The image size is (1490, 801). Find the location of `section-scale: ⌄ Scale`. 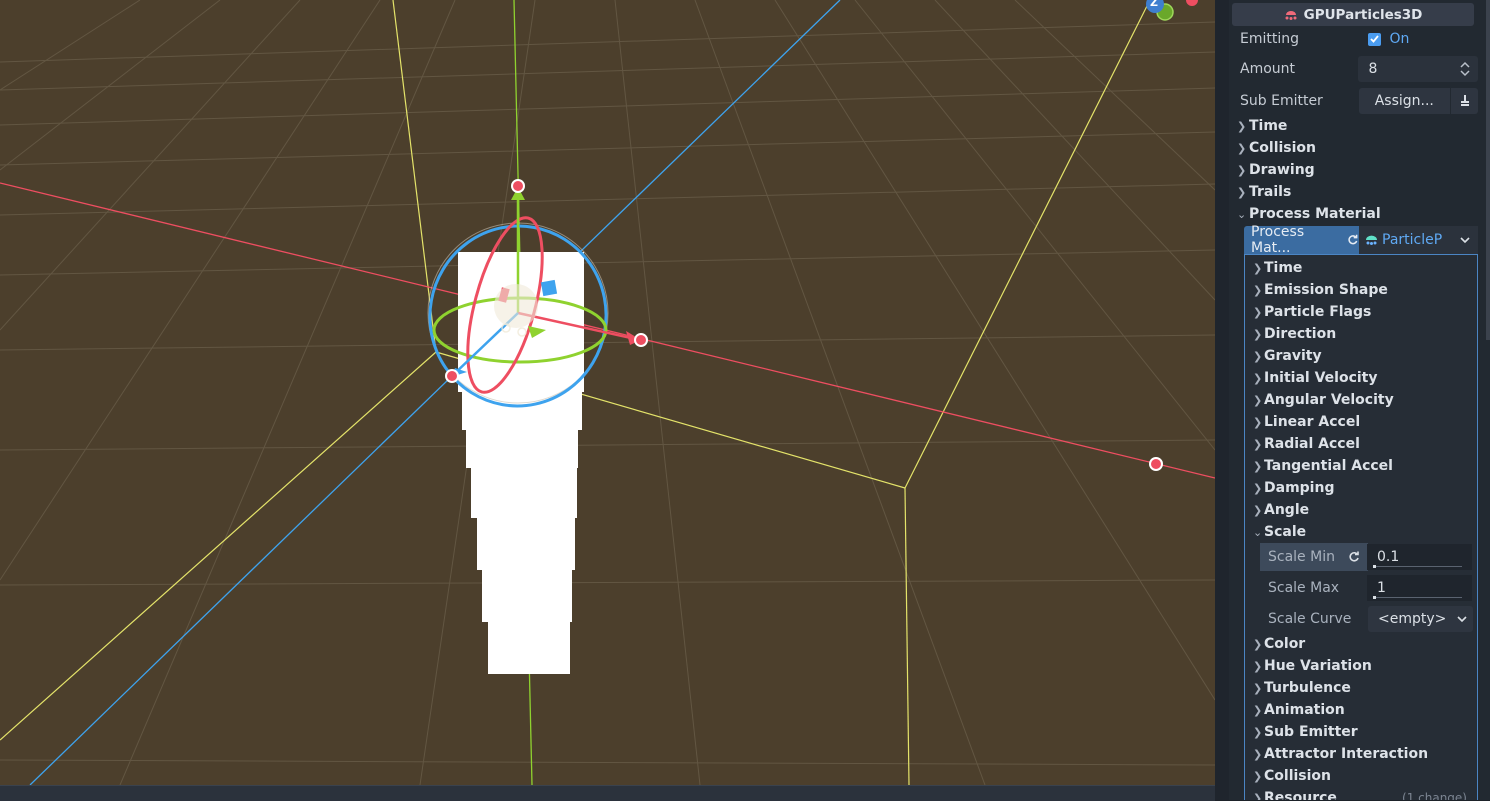

section-scale: ⌄ Scale is located at coordinates (1279, 532).